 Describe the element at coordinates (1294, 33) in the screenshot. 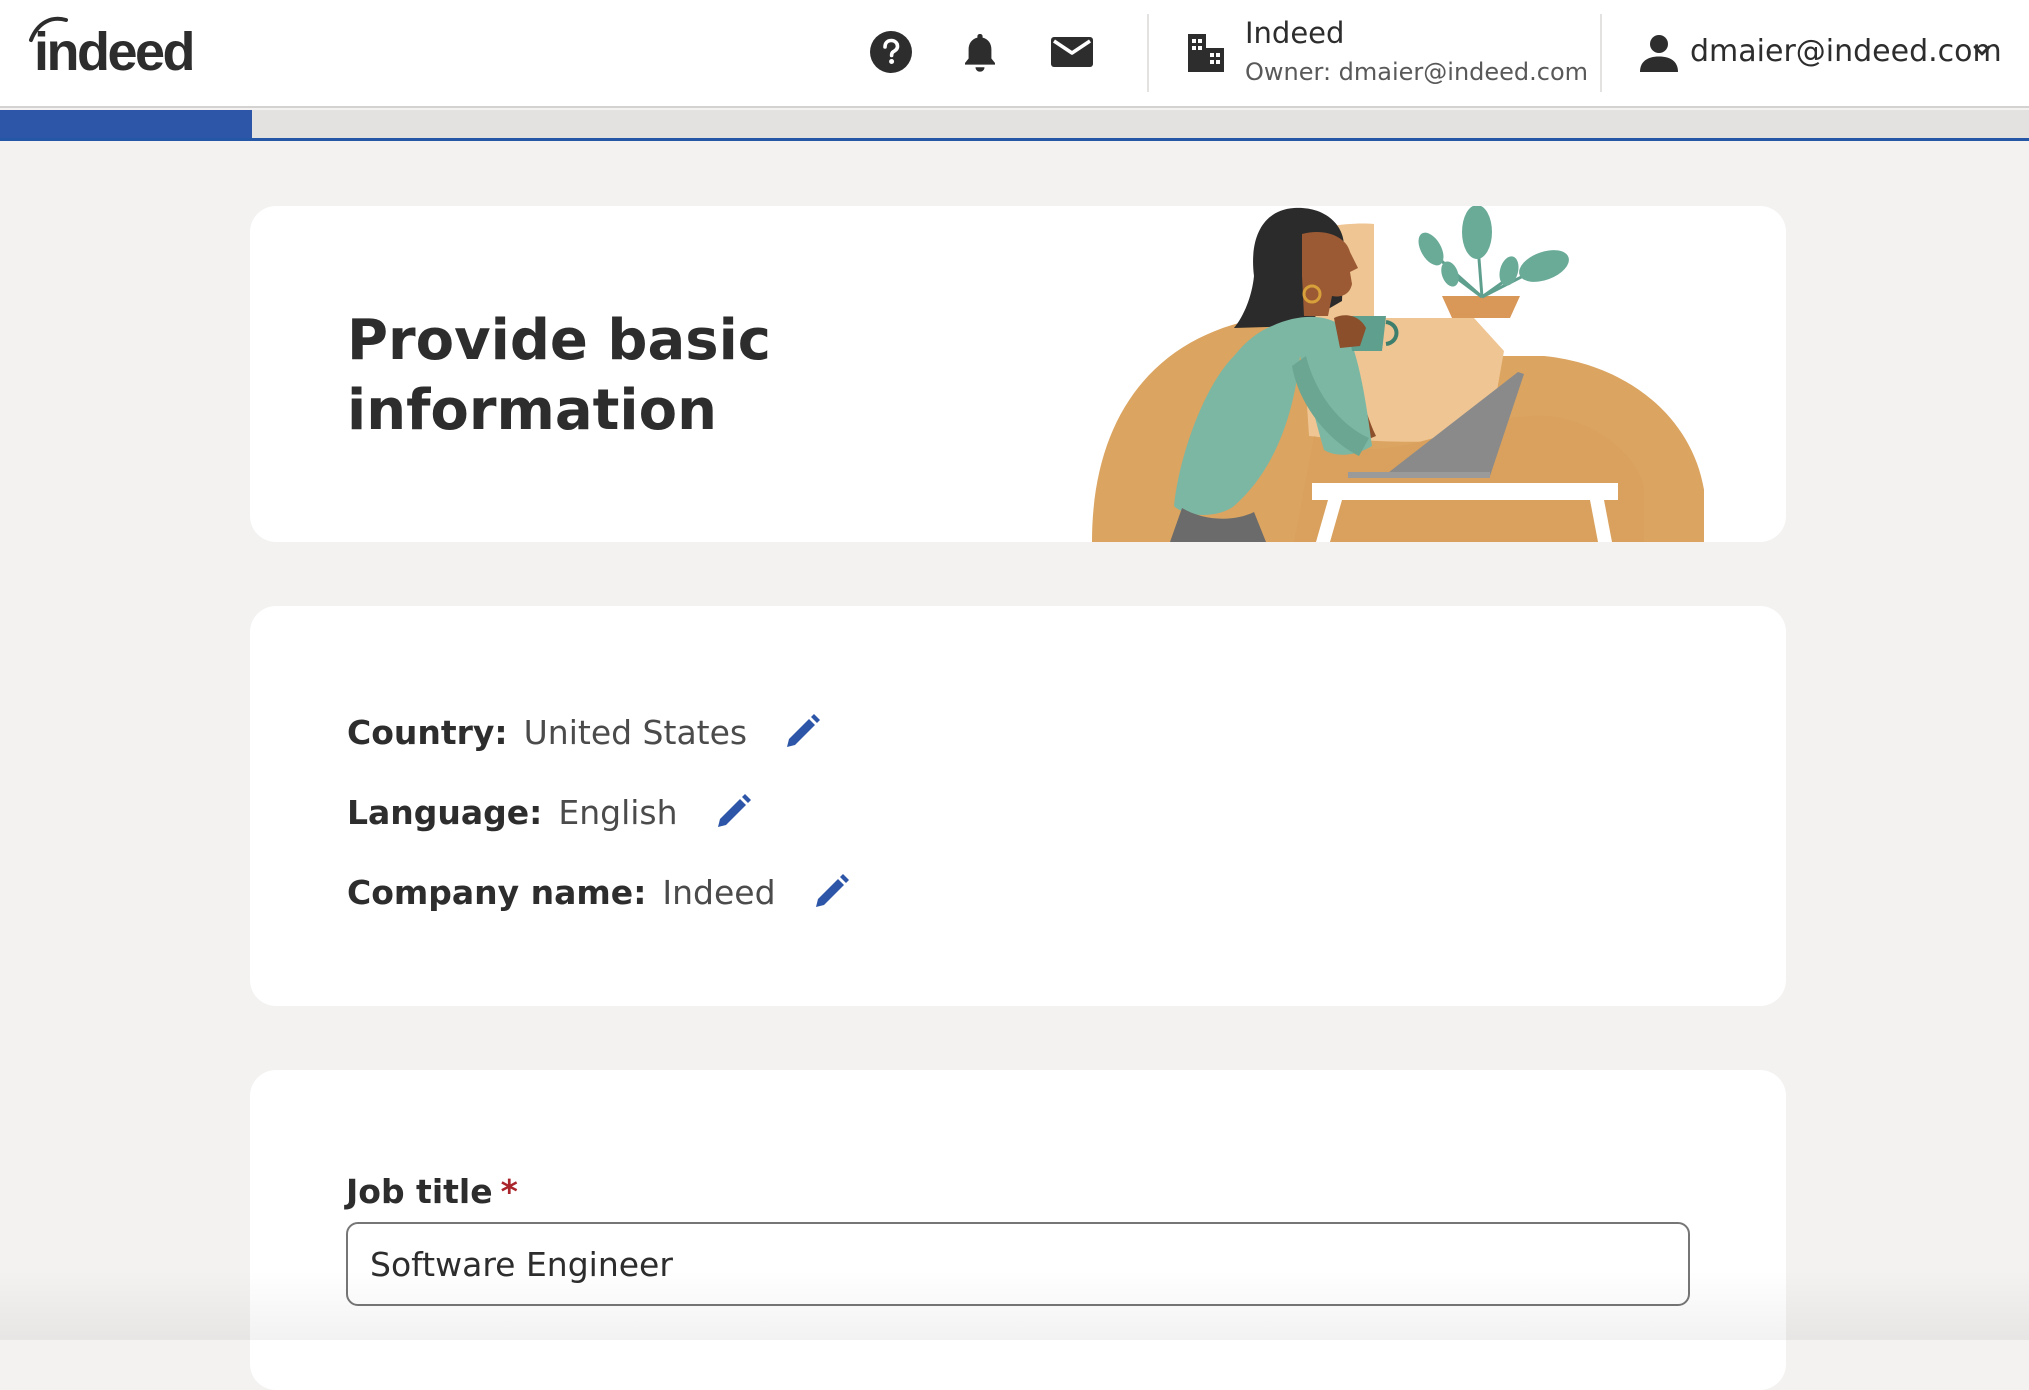

I see `company-name: Indeed` at that location.